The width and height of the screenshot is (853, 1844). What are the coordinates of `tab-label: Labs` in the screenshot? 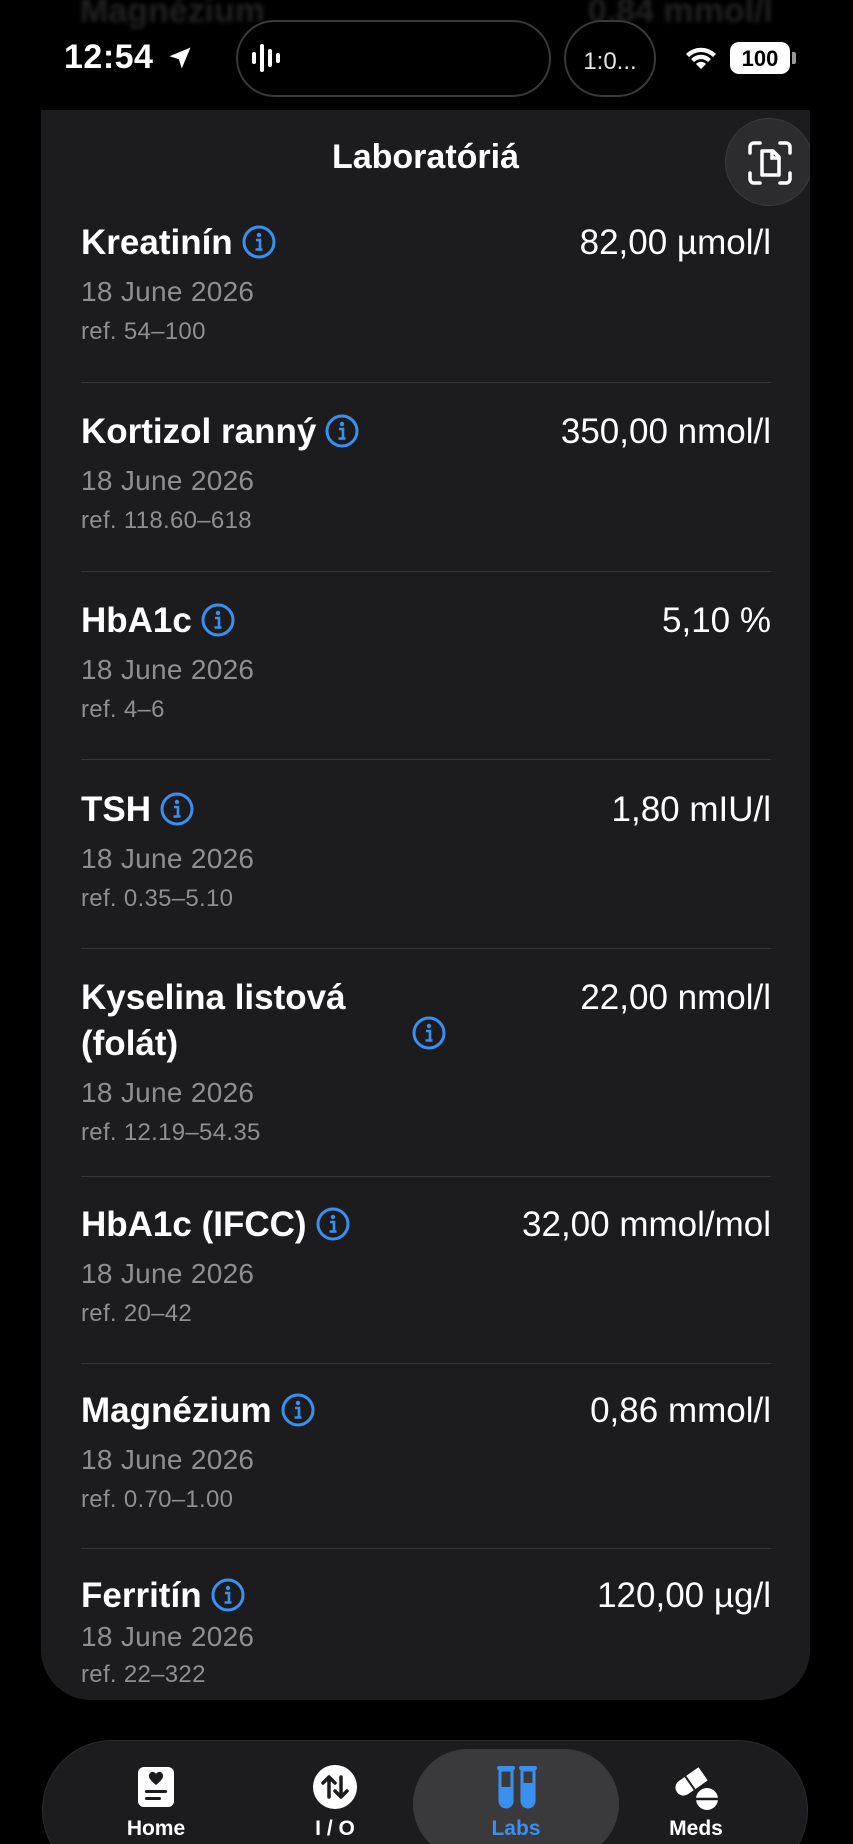 It's located at (516, 1828).